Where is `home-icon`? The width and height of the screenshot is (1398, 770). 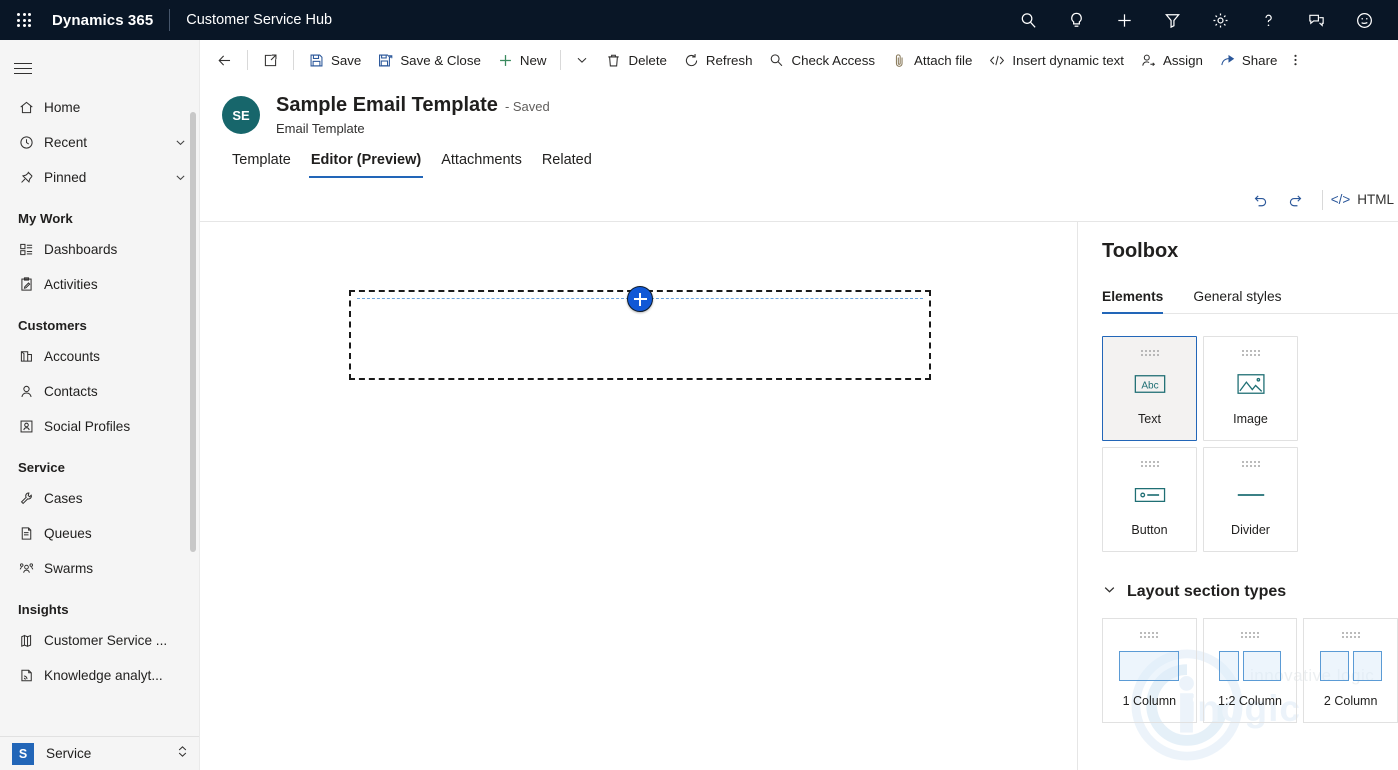 home-icon is located at coordinates (31, 107).